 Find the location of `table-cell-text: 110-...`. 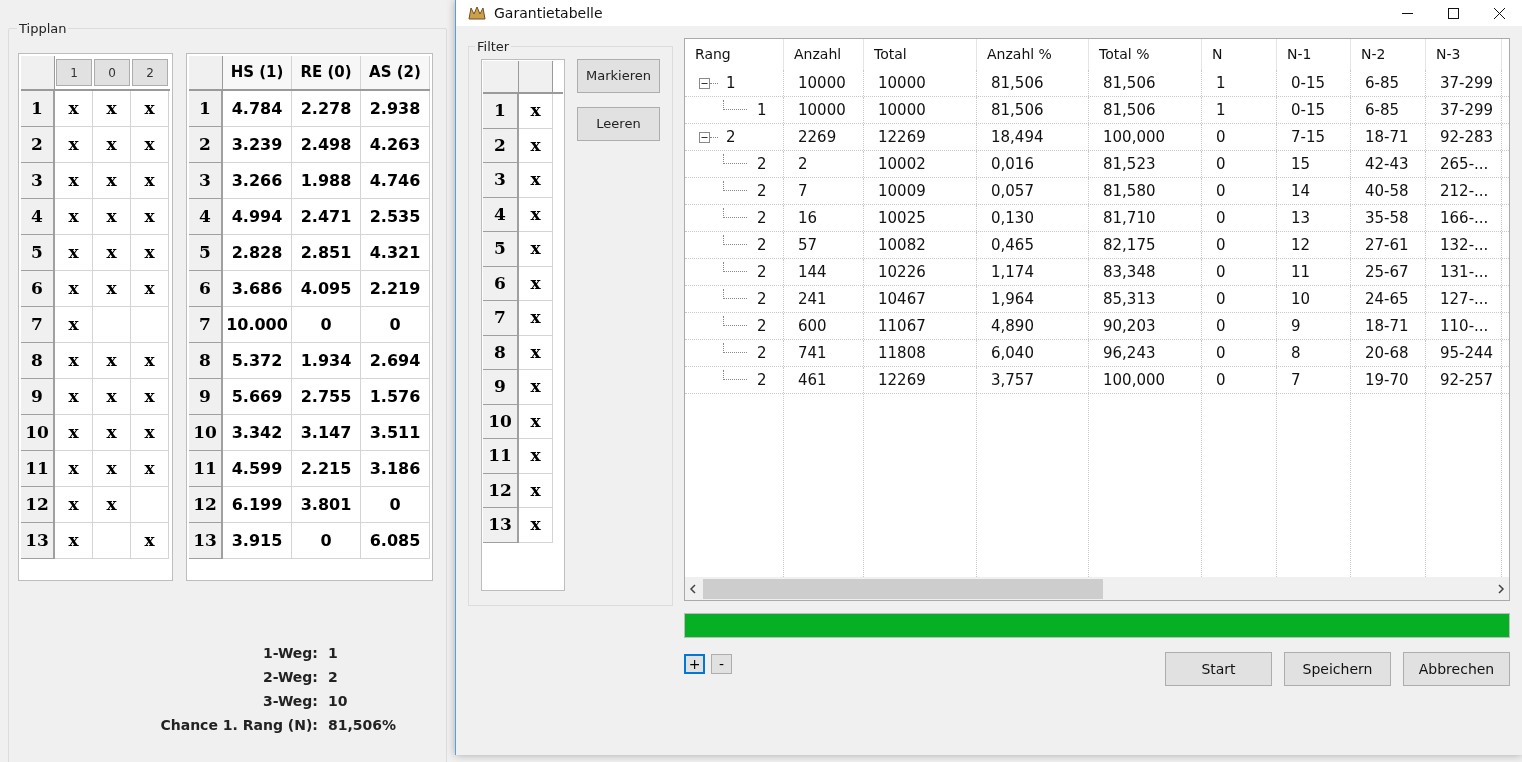

table-cell-text: 110-... is located at coordinates (1464, 326).